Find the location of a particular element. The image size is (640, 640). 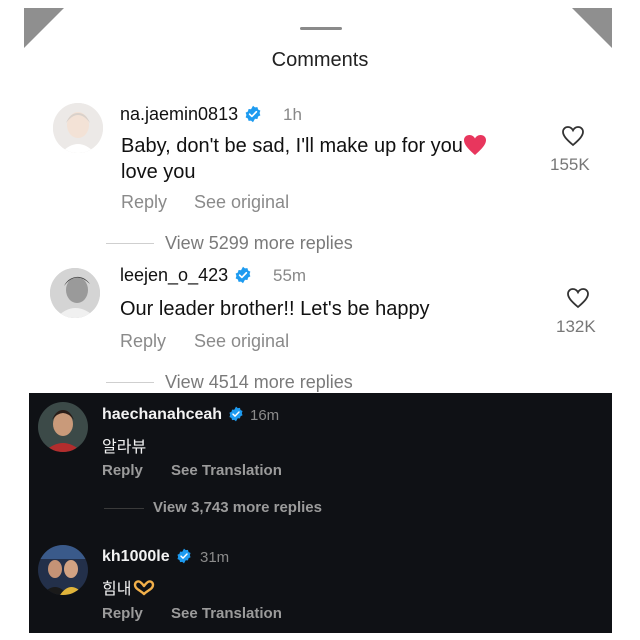

comment-text-line: 힘내 is located at coordinates (117, 589).